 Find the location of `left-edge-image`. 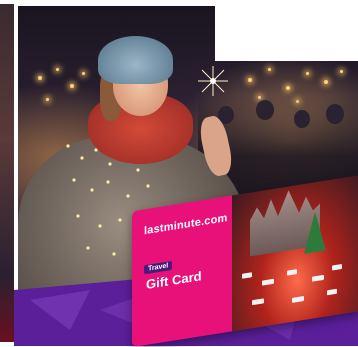

left-edge-image is located at coordinates (7, 173).